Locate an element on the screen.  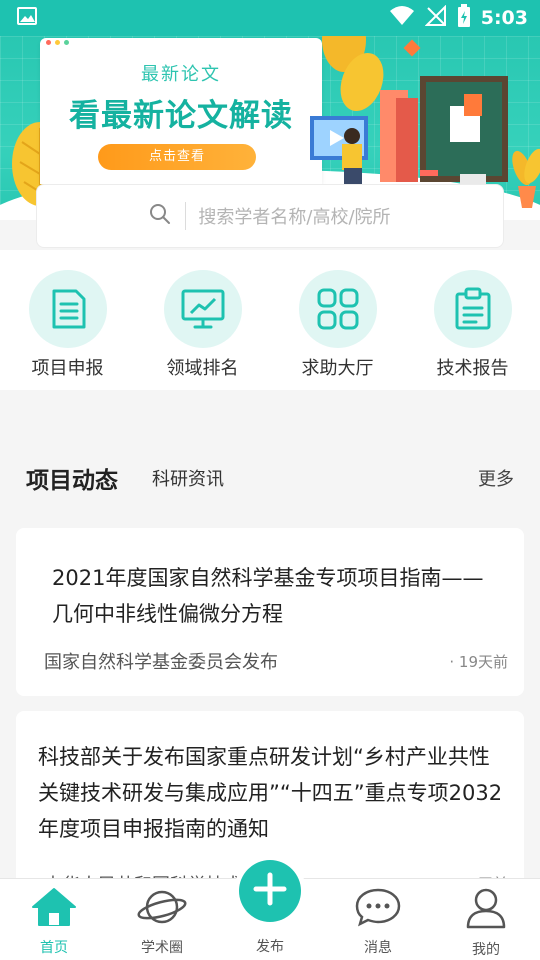
plus-icon is located at coordinates (270, 891).